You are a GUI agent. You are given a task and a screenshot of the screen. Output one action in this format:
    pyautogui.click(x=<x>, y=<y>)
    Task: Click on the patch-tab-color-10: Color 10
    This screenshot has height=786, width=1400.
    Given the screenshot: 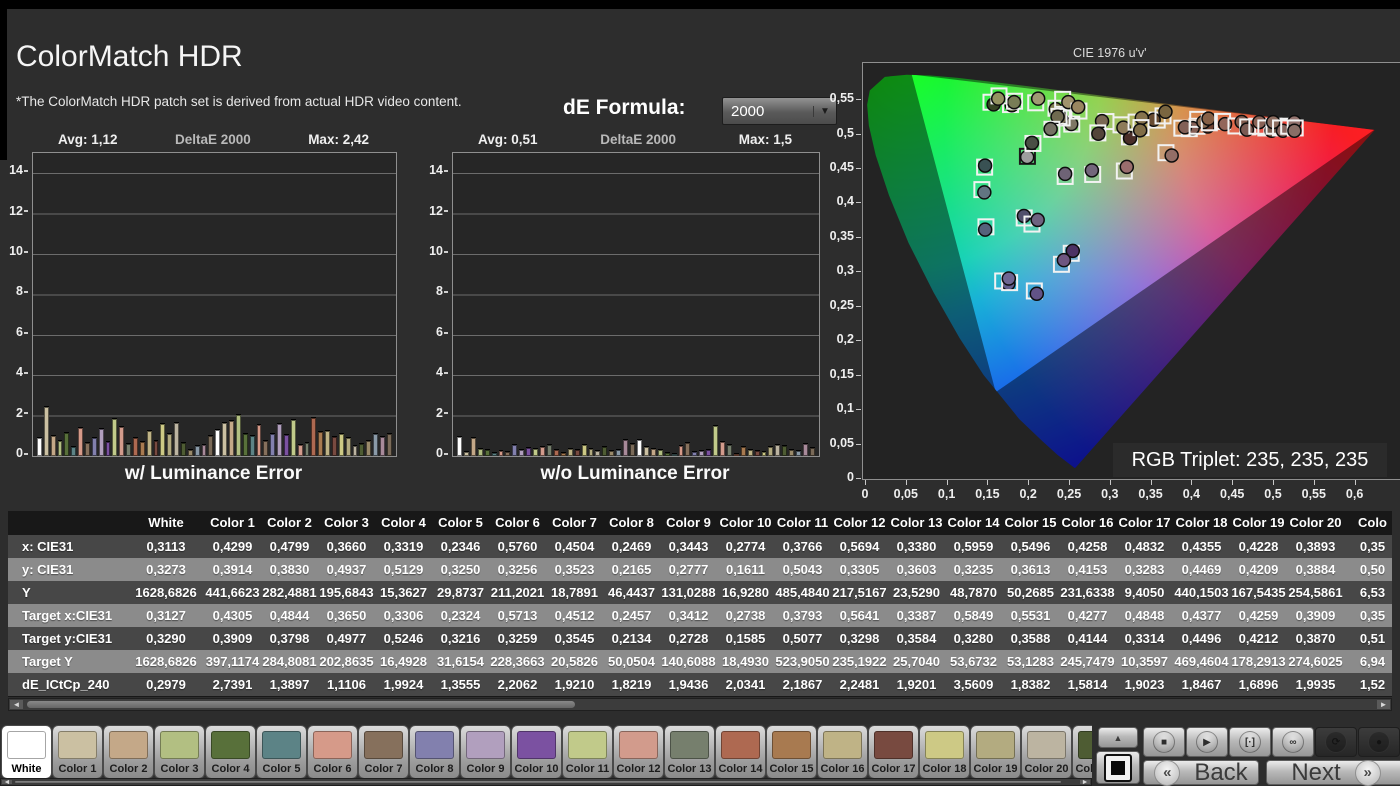 What is the action you would take?
    pyautogui.click(x=536, y=752)
    